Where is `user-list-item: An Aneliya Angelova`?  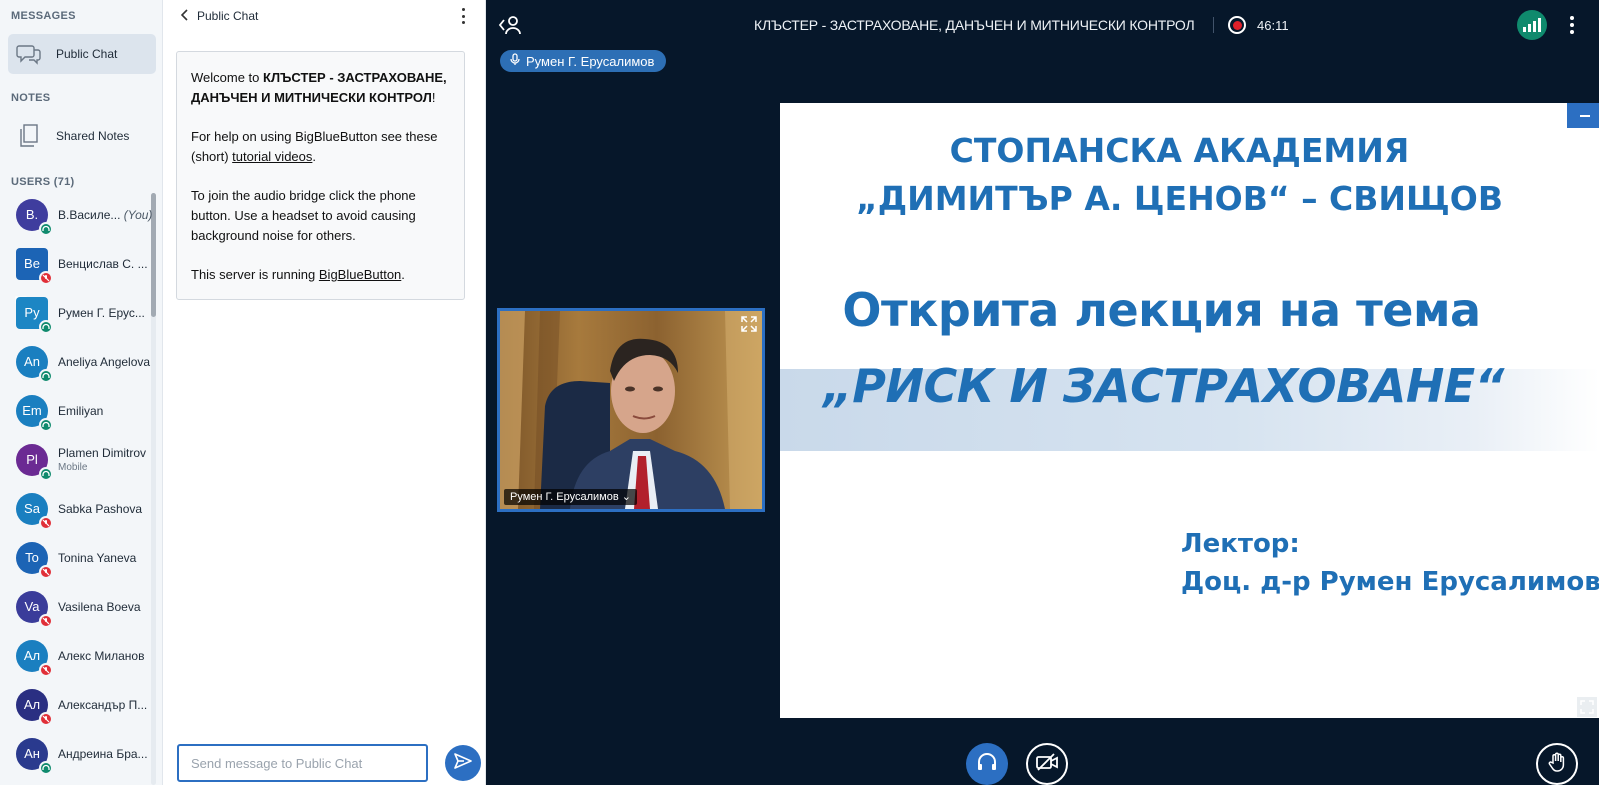 user-list-item: An Aneliya Angelova is located at coordinates (81, 361).